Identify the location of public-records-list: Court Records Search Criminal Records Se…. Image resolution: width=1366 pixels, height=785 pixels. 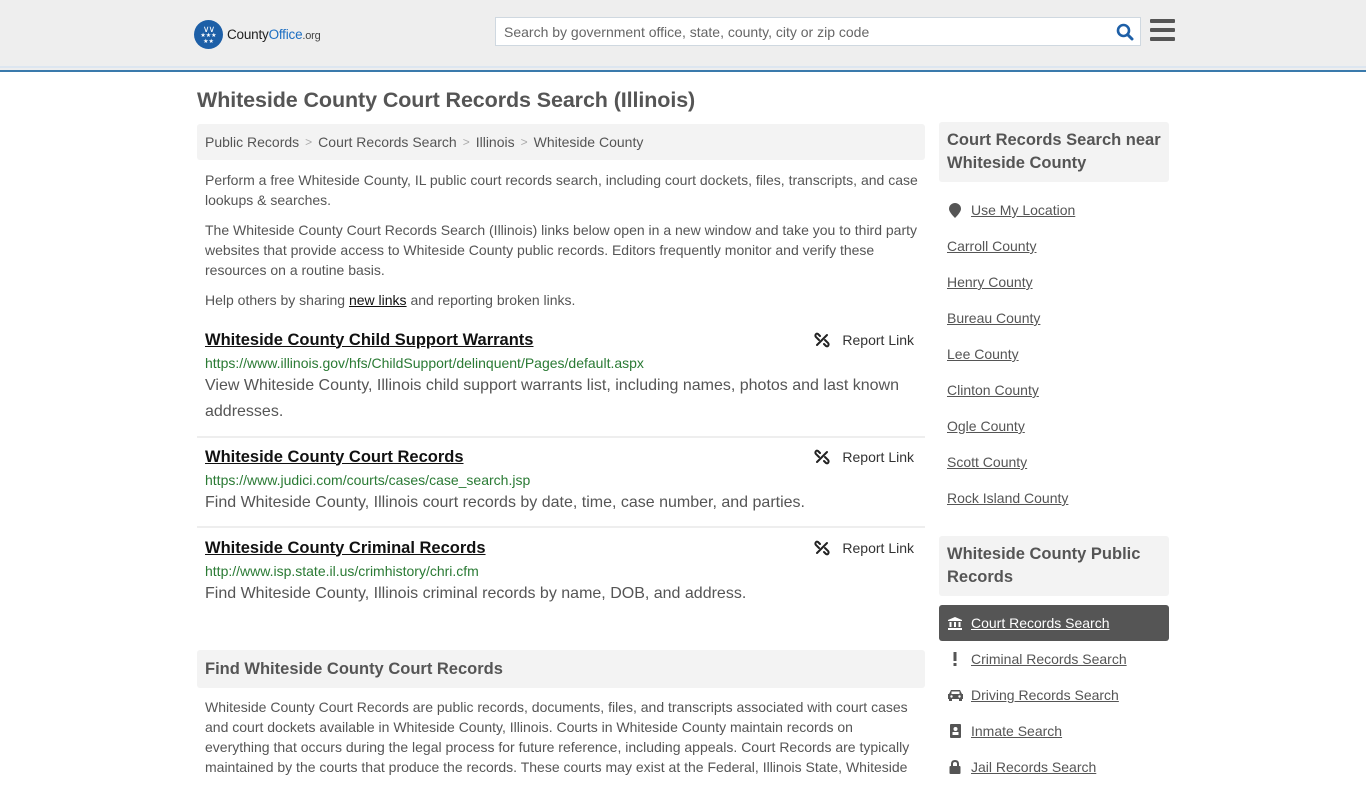
(1054, 695).